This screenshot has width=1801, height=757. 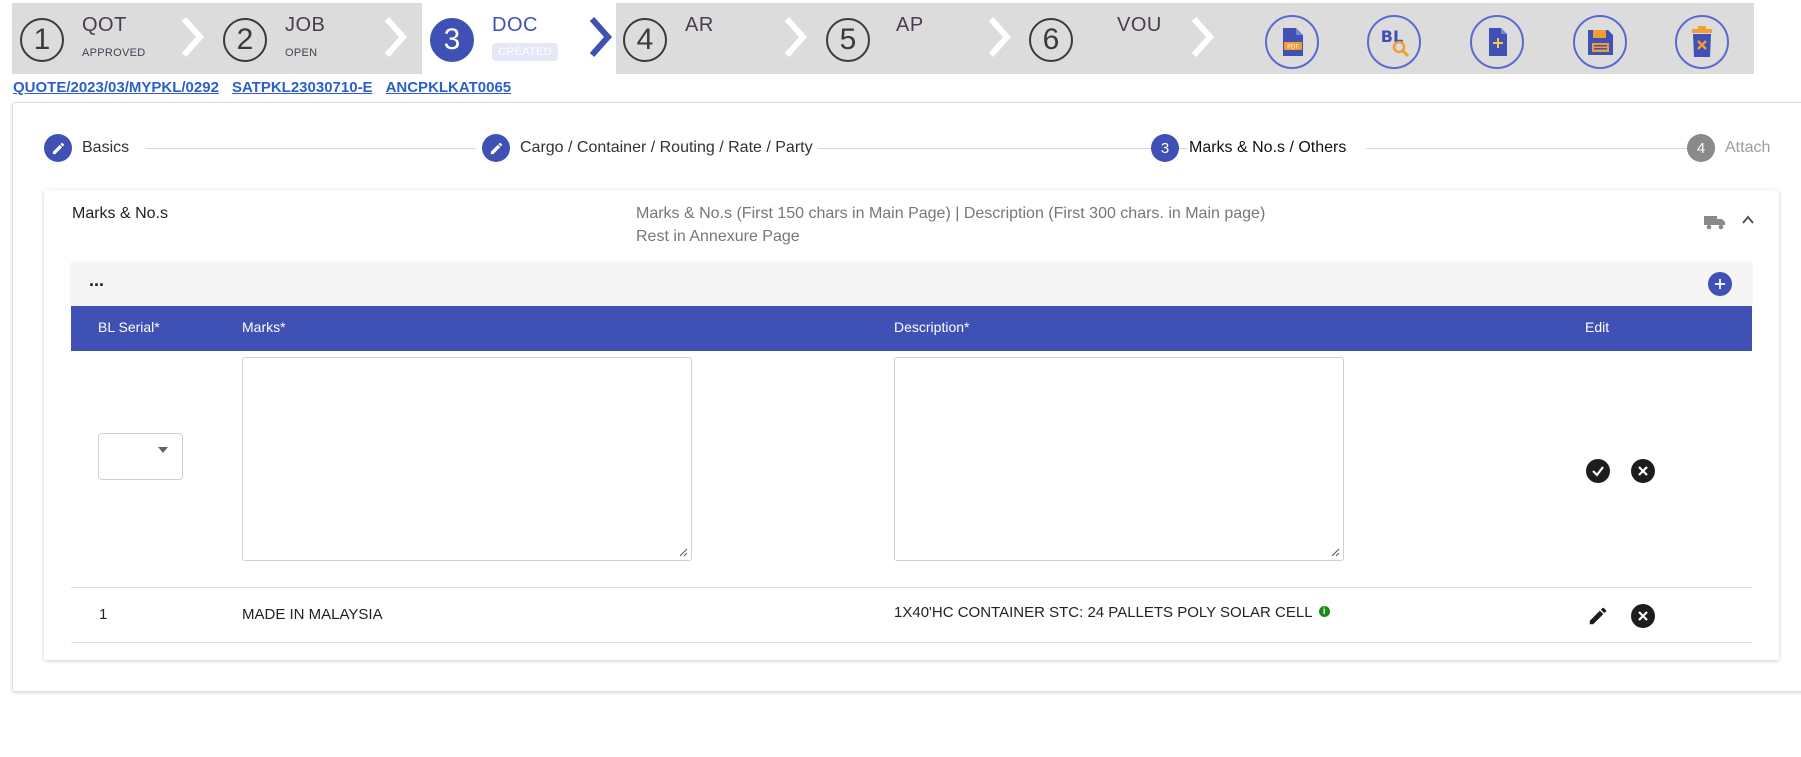 What do you see at coordinates (898, 38) in the screenshot?
I see `stage-ap: 5 AP` at bounding box center [898, 38].